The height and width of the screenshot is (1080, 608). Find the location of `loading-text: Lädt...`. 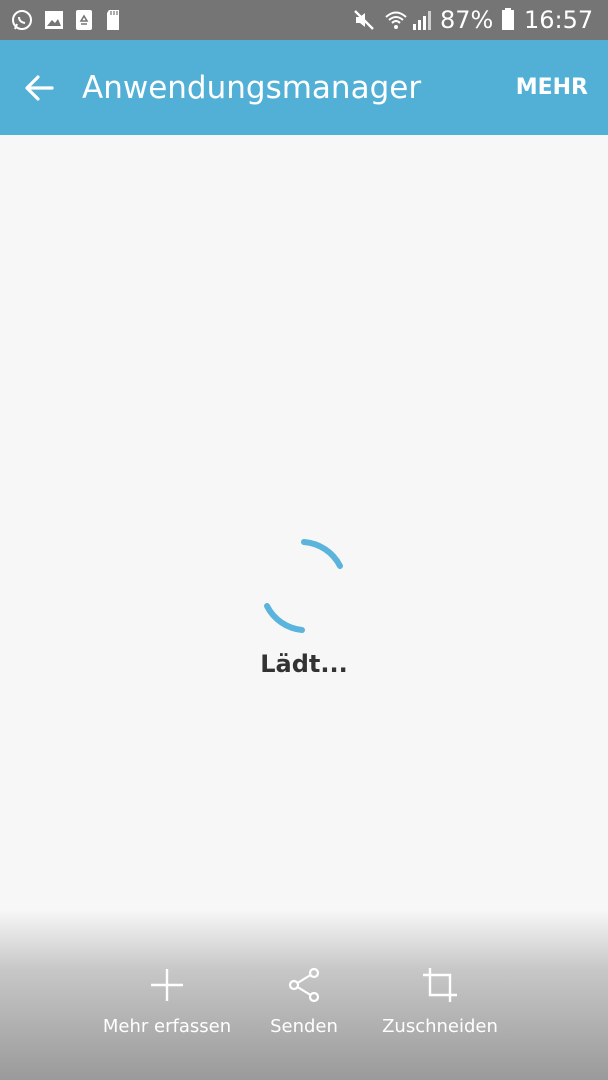

loading-text: Lädt... is located at coordinates (304, 664).